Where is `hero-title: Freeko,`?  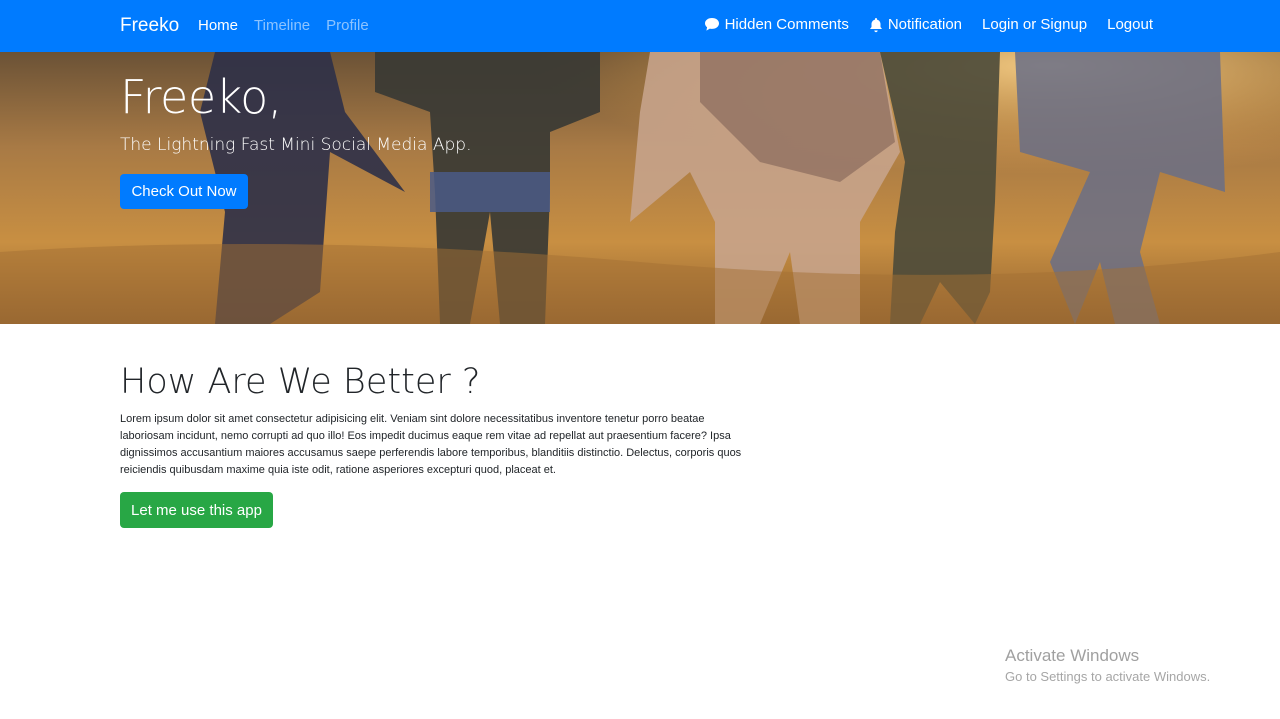
hero-title: Freeko, is located at coordinates (201, 97).